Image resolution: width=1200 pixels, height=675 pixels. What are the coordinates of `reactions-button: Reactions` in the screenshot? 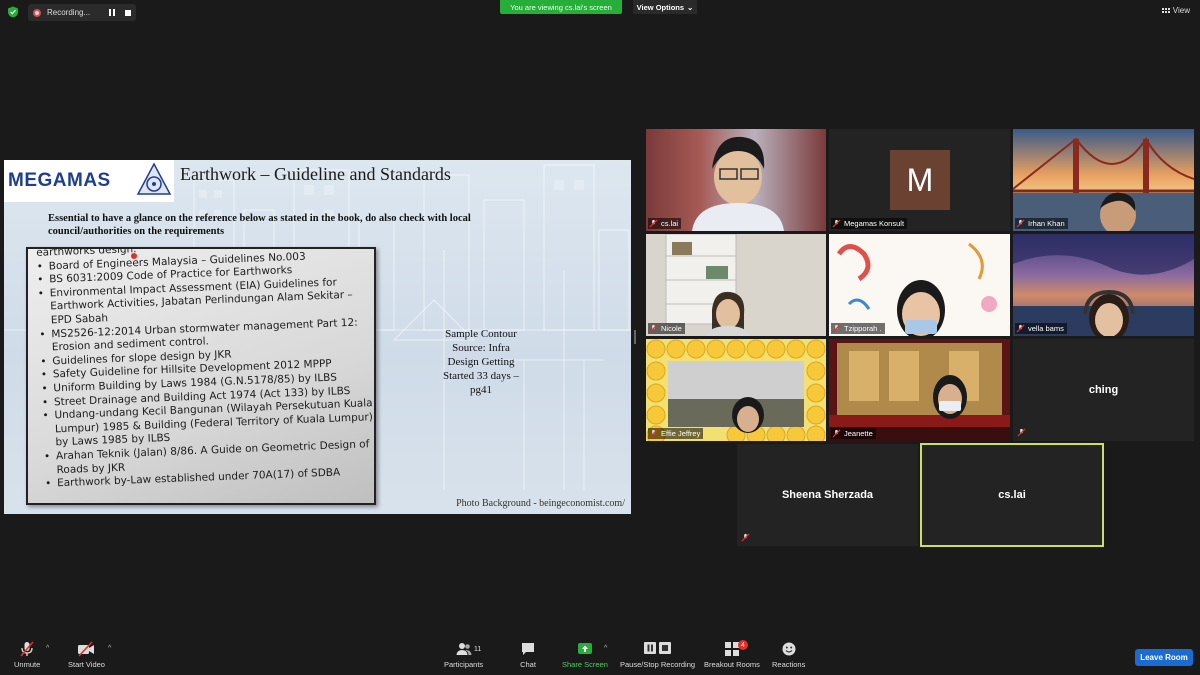 It's located at (788, 655).